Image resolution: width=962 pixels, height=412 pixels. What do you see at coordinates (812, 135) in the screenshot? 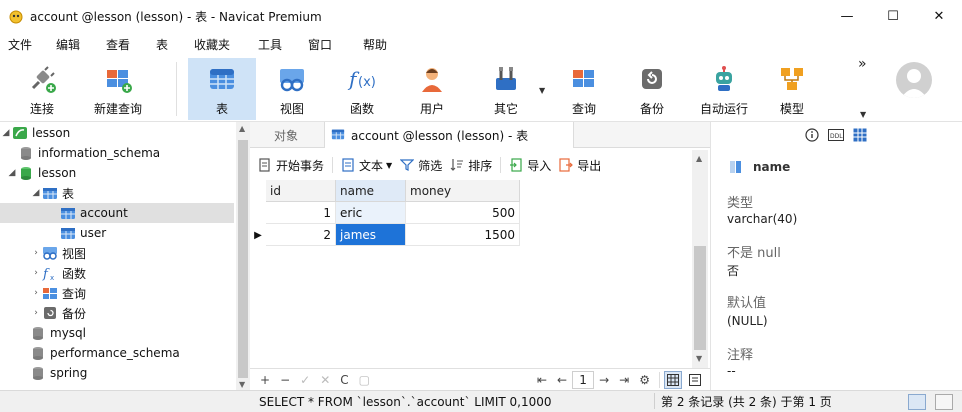
I see `info-icon` at bounding box center [812, 135].